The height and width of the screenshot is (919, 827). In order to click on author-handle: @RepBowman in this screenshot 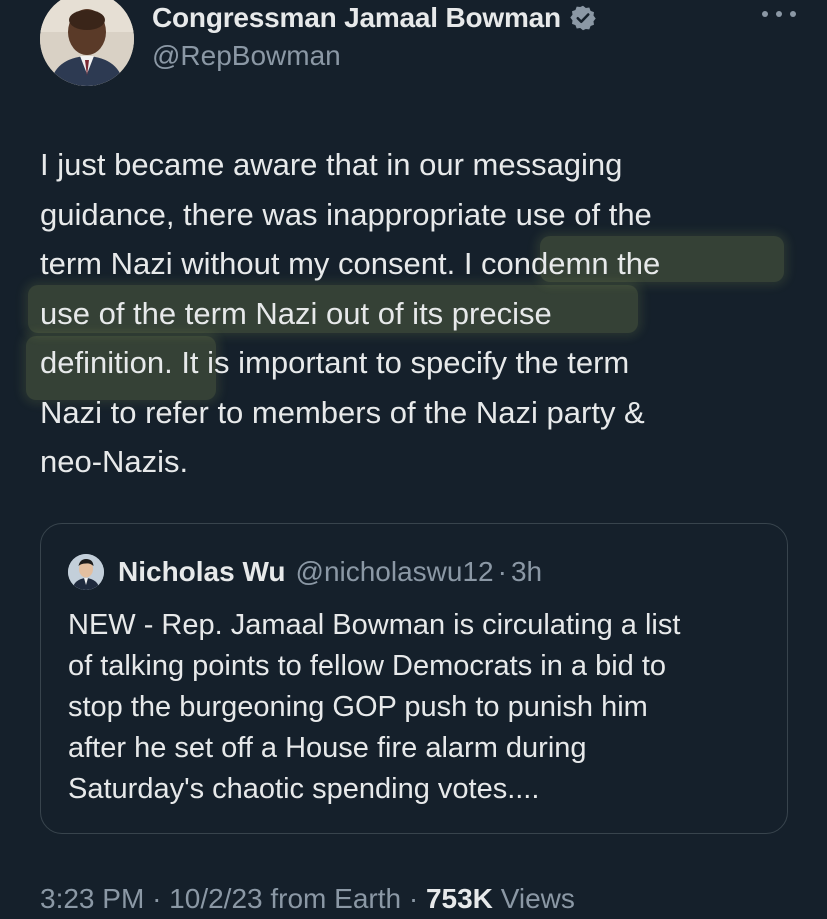, I will do `click(246, 56)`.